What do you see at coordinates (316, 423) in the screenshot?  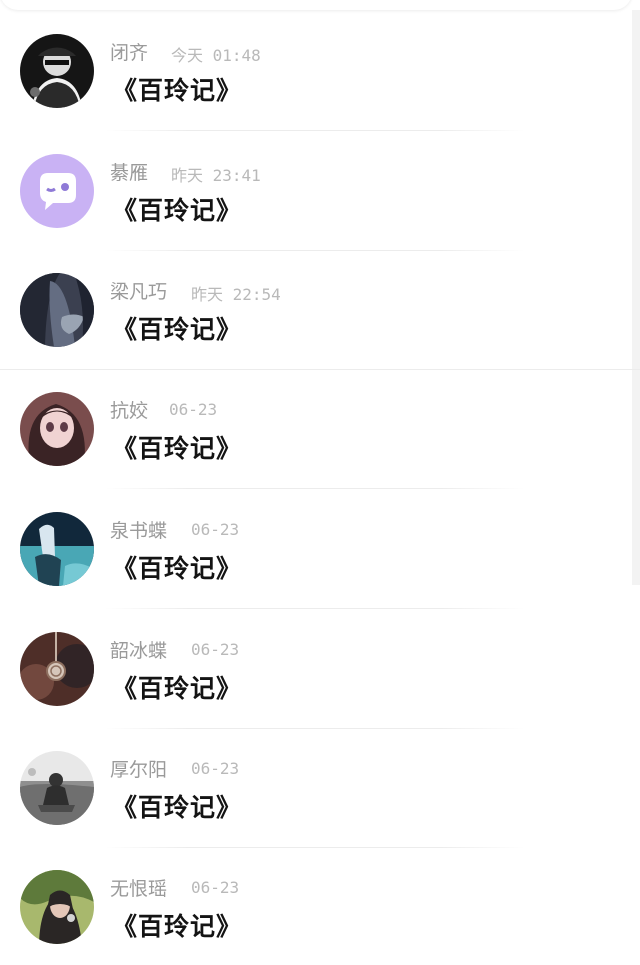 I see `post-row: 抗姣 06-23 《百玲记》` at bounding box center [316, 423].